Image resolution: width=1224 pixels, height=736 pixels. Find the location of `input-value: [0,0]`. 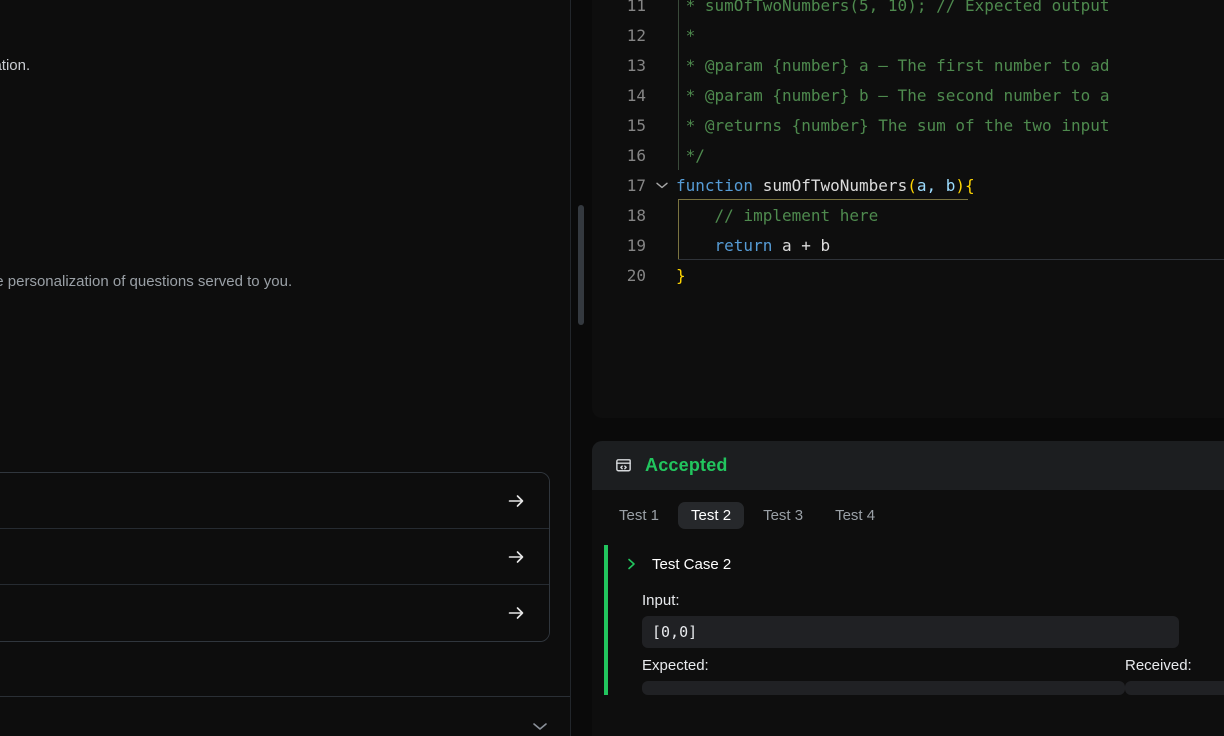

input-value: [0,0] is located at coordinates (910, 632).